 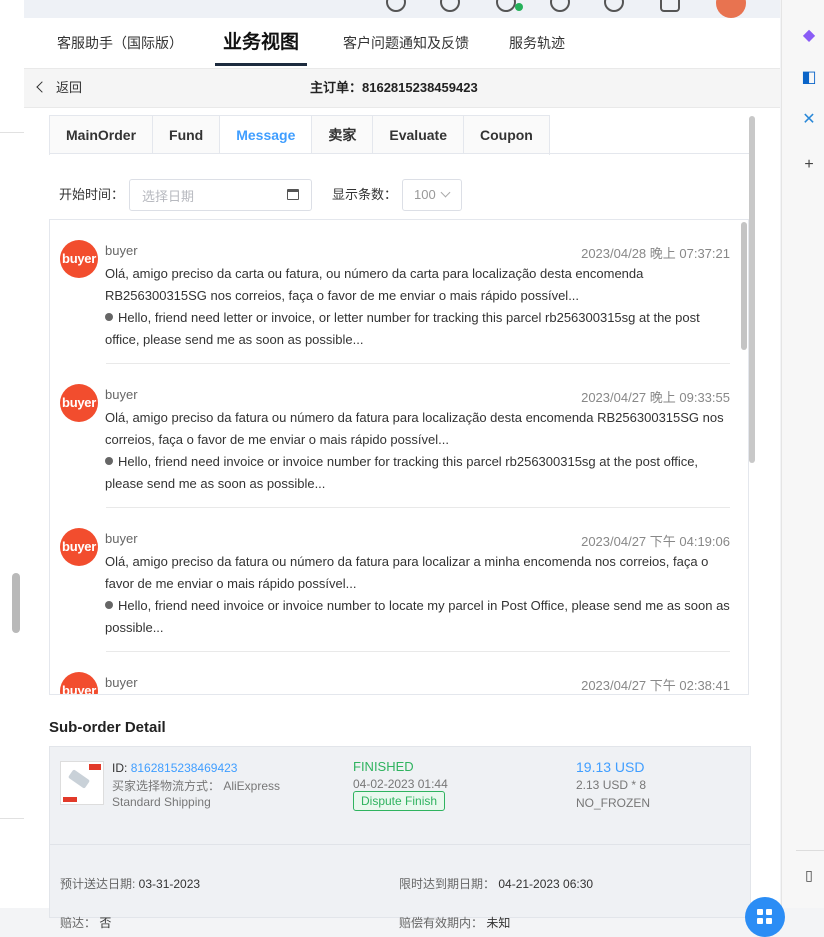 What do you see at coordinates (546, 884) in the screenshot?
I see `deadline-date: 04-21-2023 06:30` at bounding box center [546, 884].